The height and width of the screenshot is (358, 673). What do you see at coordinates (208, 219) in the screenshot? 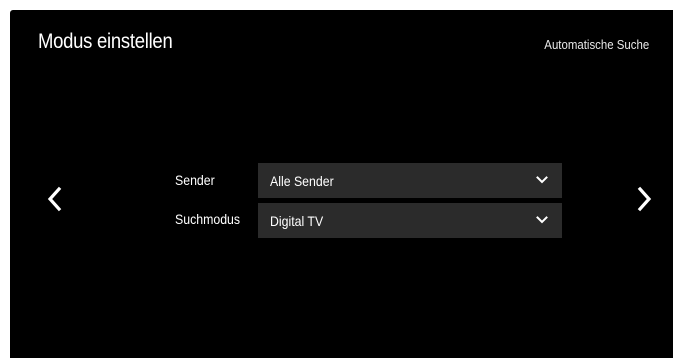
I see `suchmodus-label: Suchmodus` at bounding box center [208, 219].